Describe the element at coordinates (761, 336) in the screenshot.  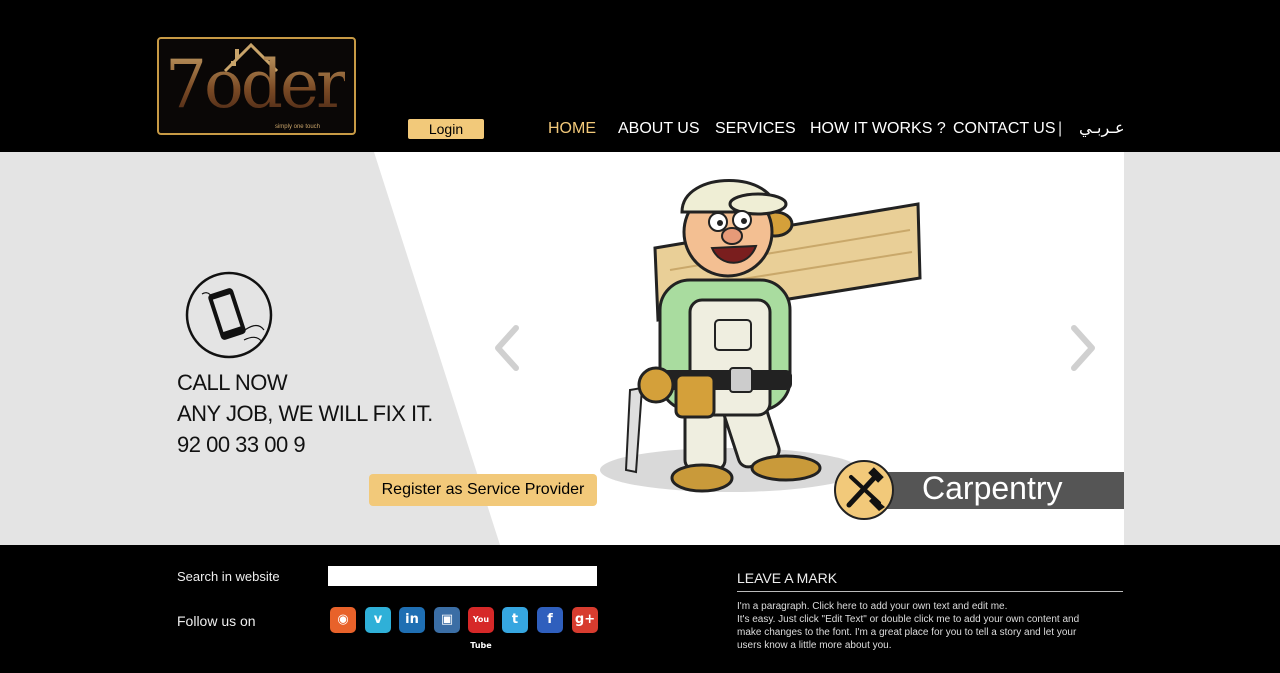
I see `carpenter-illustration` at that location.